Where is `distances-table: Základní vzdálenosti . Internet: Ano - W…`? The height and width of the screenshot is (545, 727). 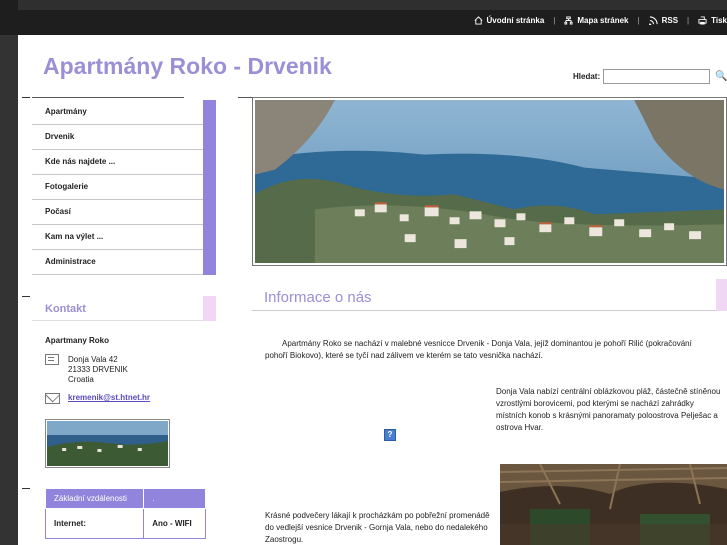
distances-table: Základní vzdálenosti . Internet: Ano - W… is located at coordinates (125, 513).